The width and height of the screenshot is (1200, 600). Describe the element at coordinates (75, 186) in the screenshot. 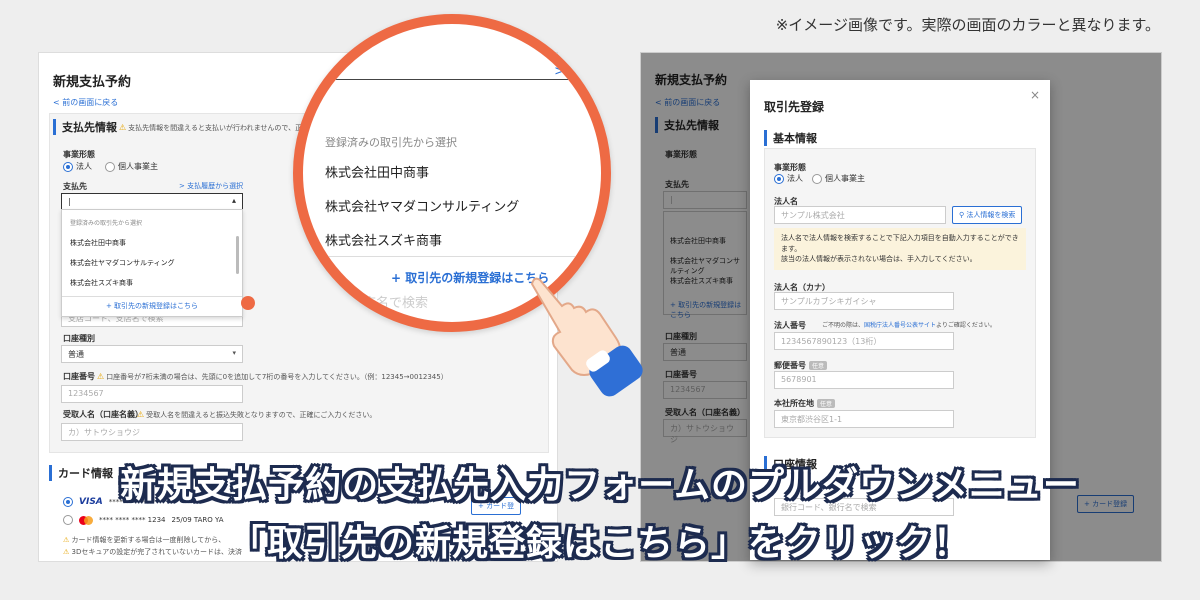

I see `payee-label: 支払先` at that location.